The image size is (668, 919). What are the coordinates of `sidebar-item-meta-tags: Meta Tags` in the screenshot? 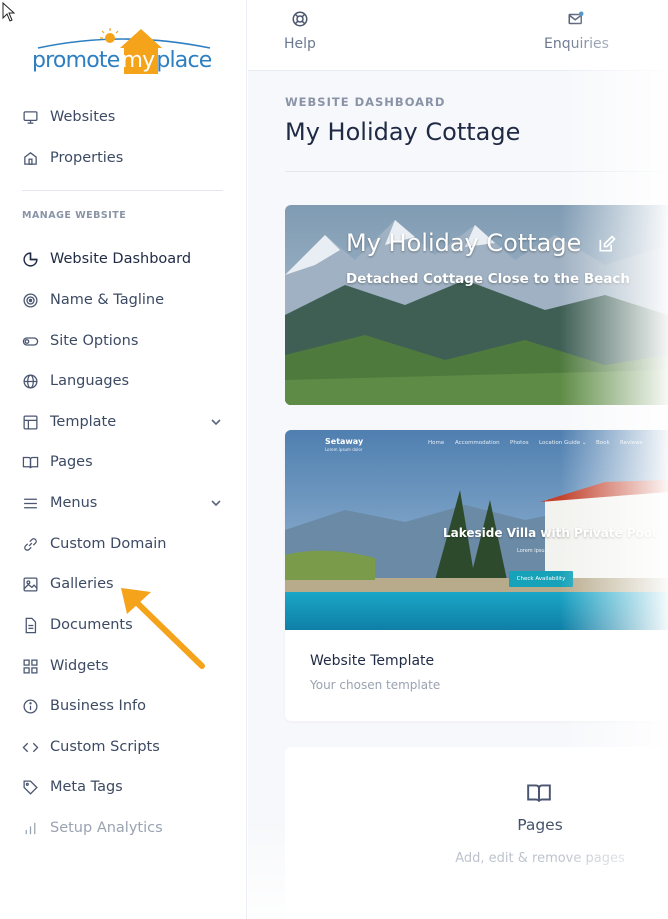 It's located at (125, 787).